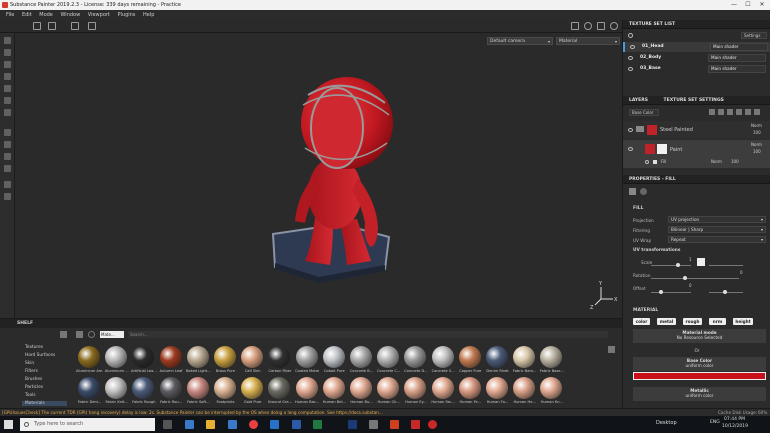  Describe the element at coordinates (87, 424) in the screenshot. I see `taskbar-search-input: Type here to search` at that location.